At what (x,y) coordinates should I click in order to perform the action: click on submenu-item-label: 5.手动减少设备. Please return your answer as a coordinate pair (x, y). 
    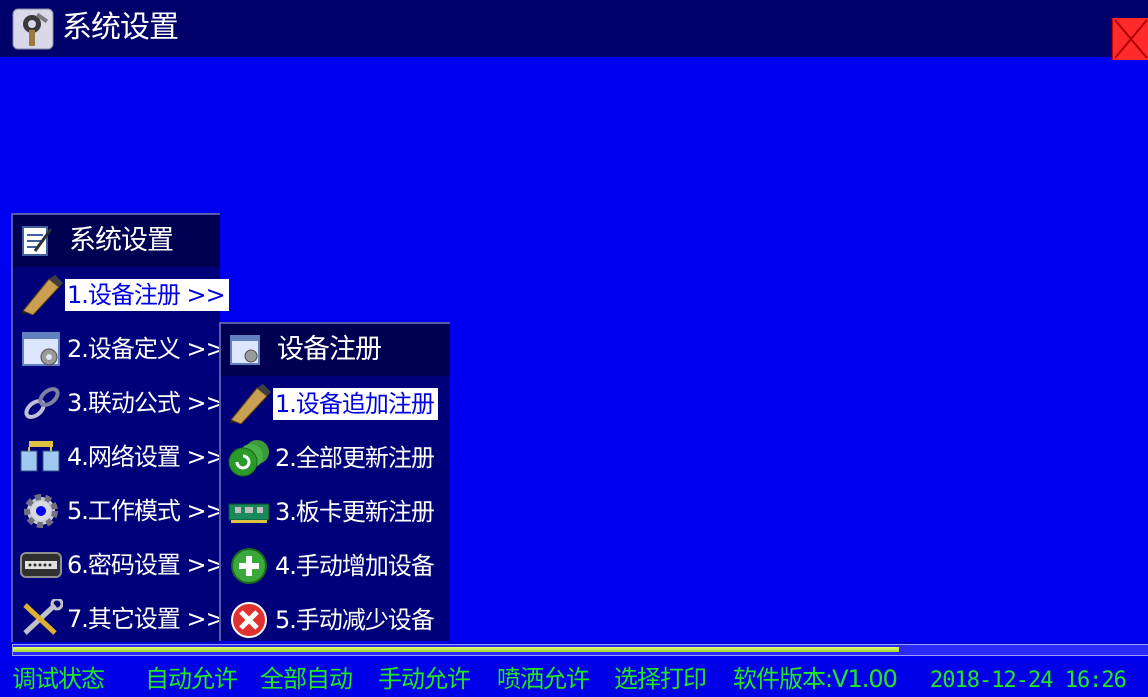
    Looking at the image, I should click on (355, 620).